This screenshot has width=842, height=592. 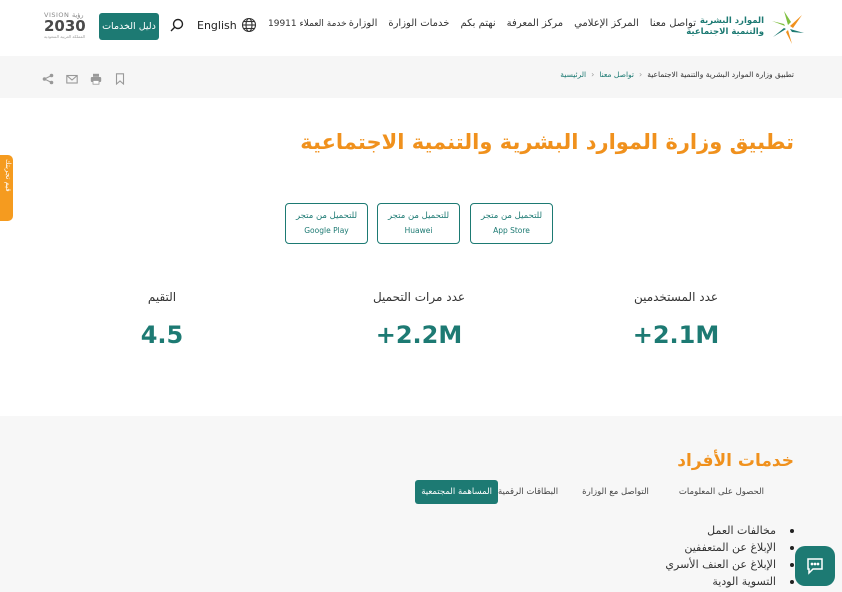 What do you see at coordinates (418, 230) in the screenshot?
I see `store-name: Huawei` at bounding box center [418, 230].